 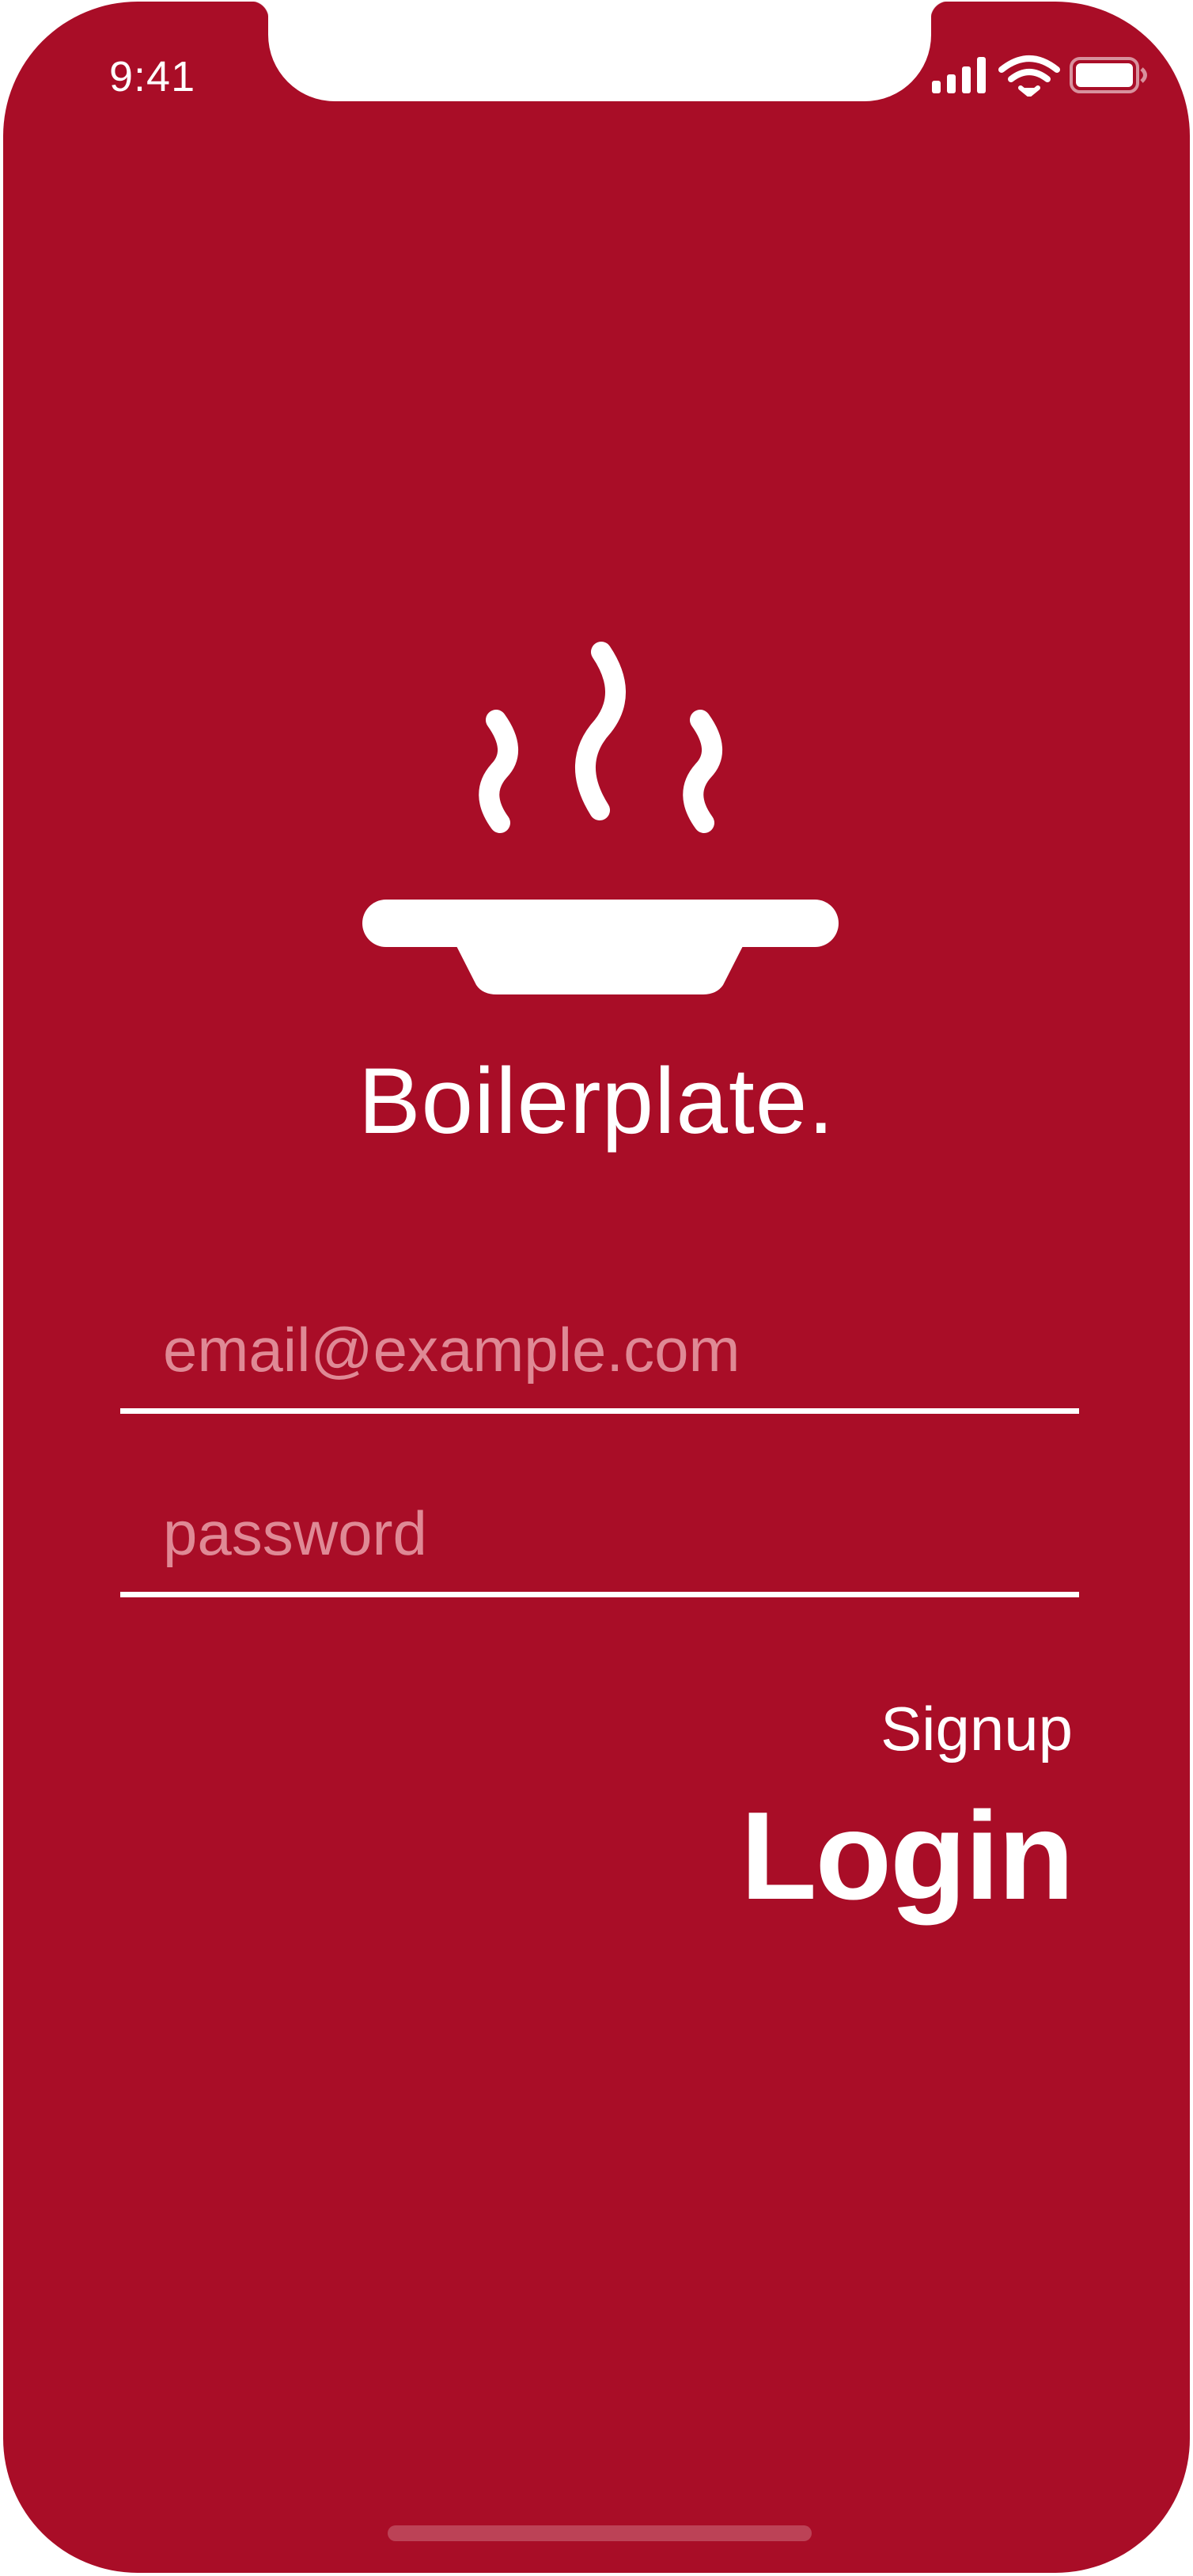 I want to click on battery-icon, so click(x=1108, y=75).